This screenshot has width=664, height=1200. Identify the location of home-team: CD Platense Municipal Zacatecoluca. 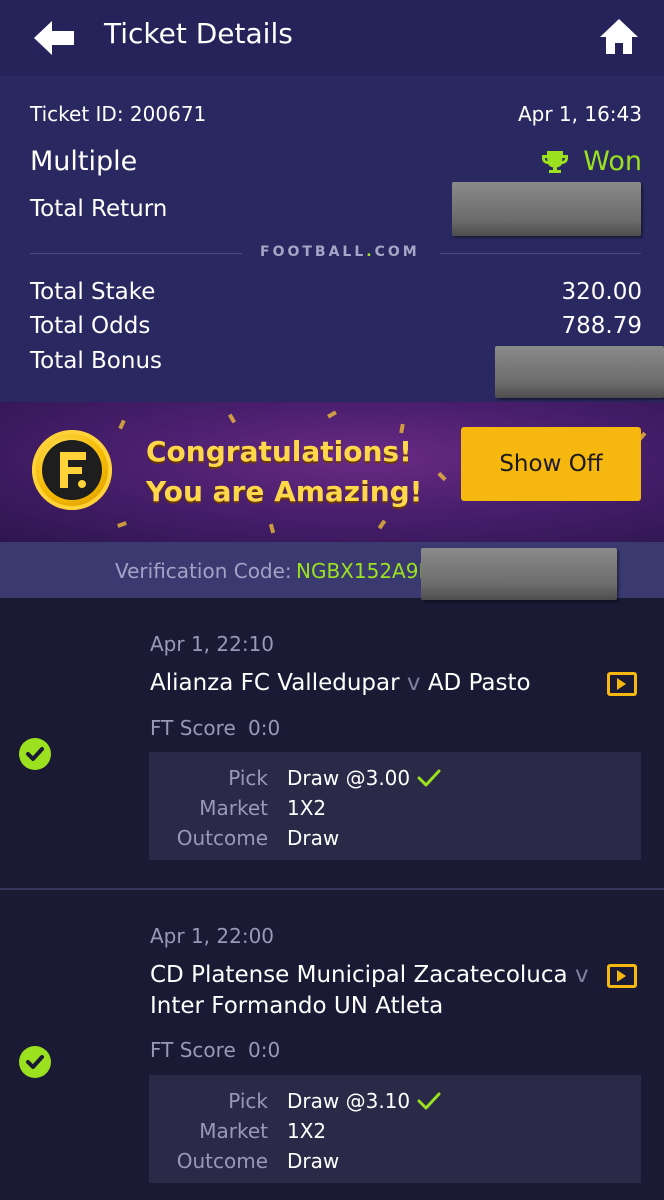
(359, 975).